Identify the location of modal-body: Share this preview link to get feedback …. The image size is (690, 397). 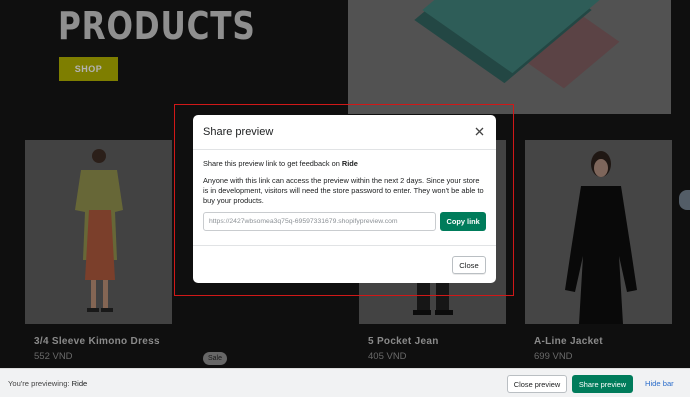
(344, 198).